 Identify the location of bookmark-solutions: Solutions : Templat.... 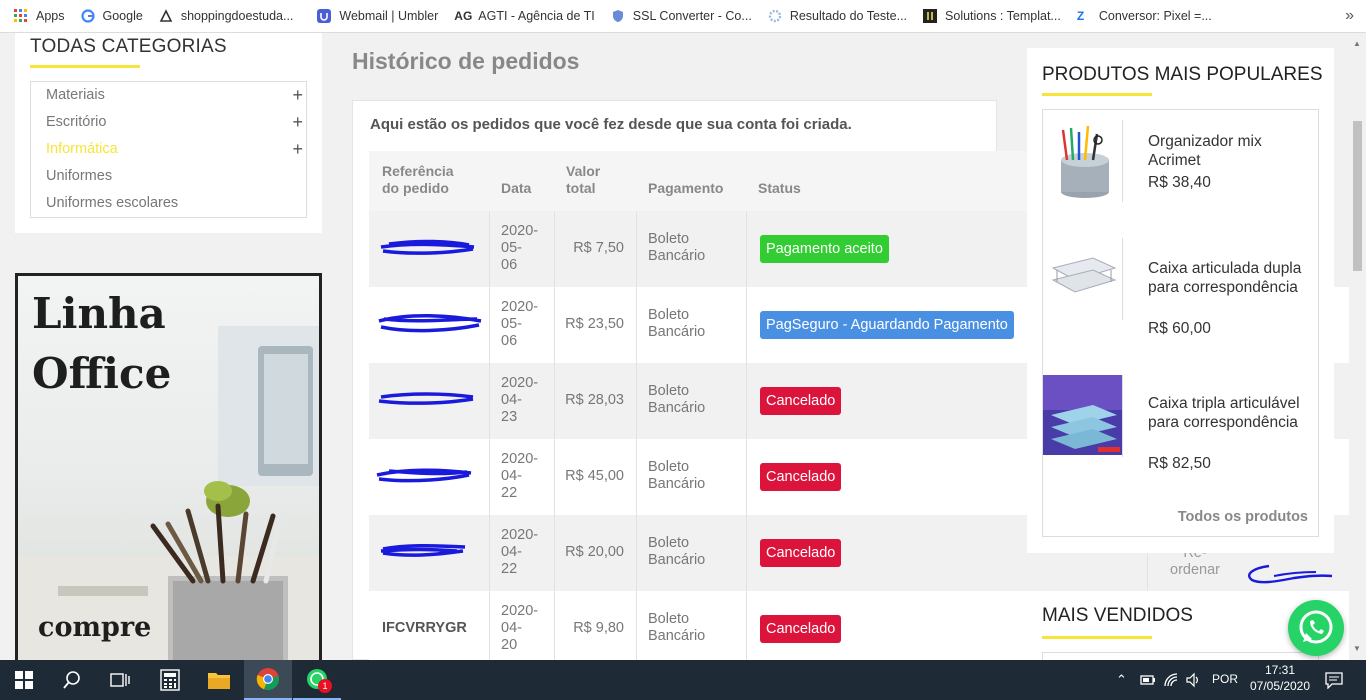
(992, 16).